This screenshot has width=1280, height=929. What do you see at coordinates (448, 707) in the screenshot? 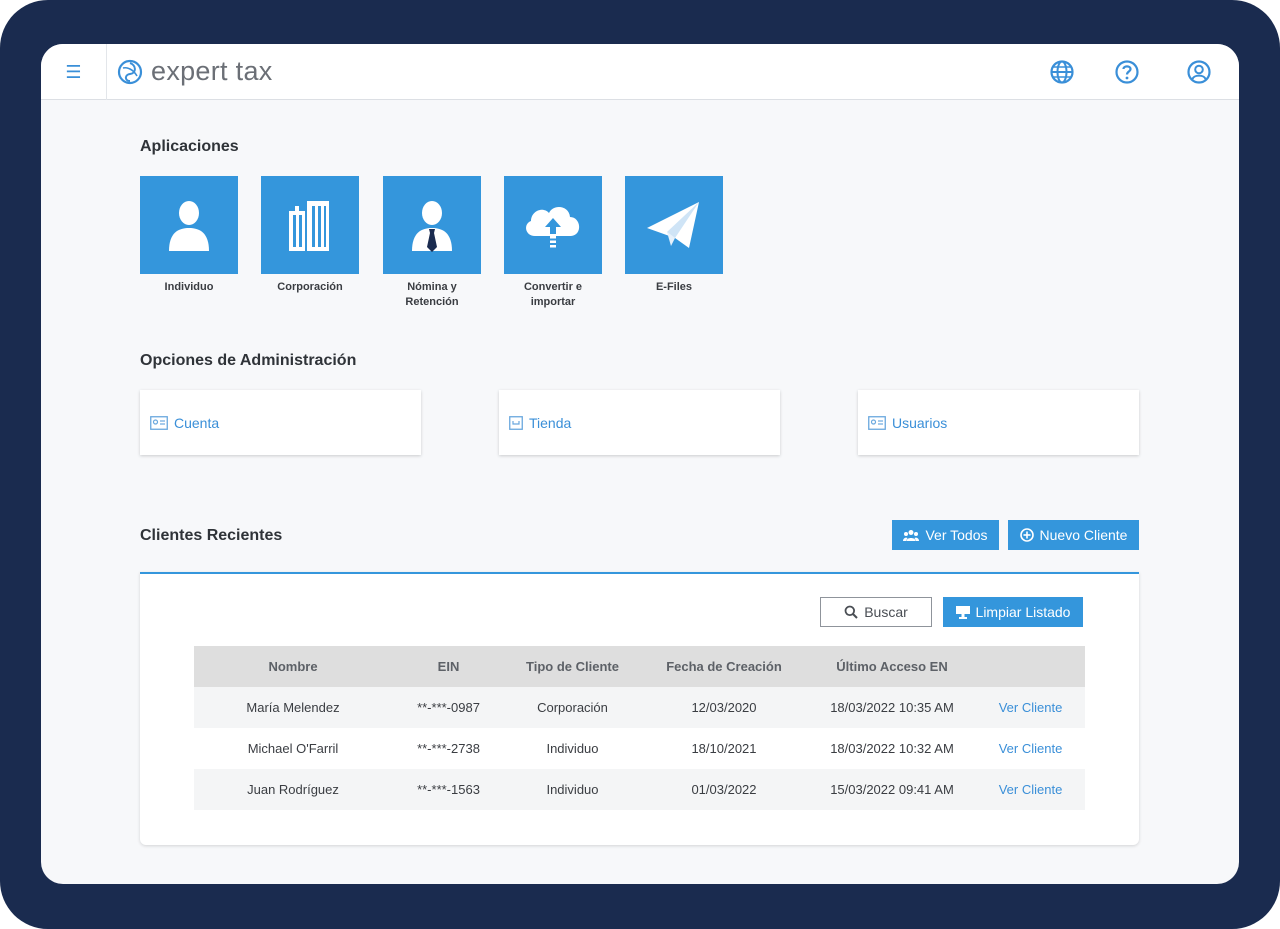
I see `cell-ein: **-***-0987` at bounding box center [448, 707].